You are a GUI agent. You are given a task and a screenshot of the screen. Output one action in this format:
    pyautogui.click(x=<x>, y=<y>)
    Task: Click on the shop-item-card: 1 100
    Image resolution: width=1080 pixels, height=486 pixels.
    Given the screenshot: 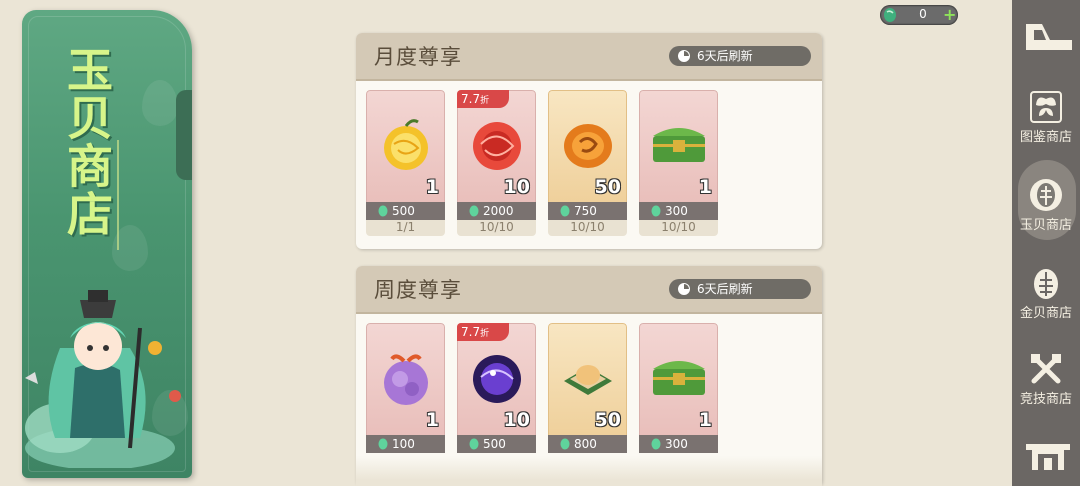 What is the action you would take?
    pyautogui.click(x=405, y=396)
    